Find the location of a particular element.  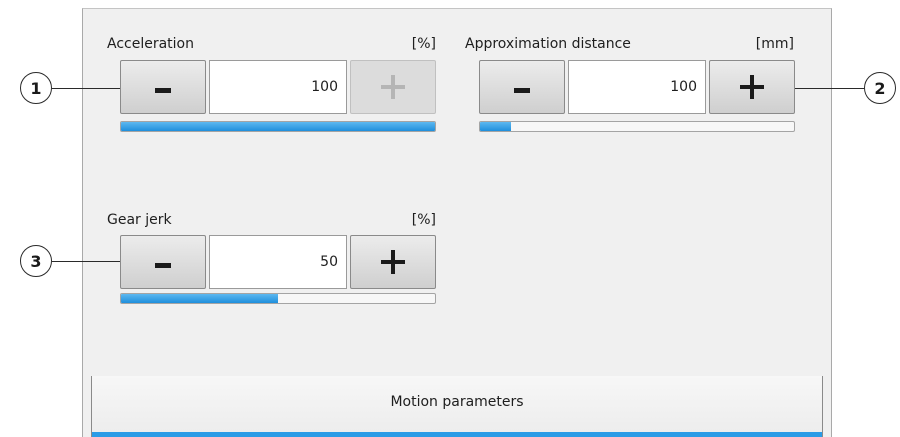

approximation-distance-decrease-button is located at coordinates (522, 87).